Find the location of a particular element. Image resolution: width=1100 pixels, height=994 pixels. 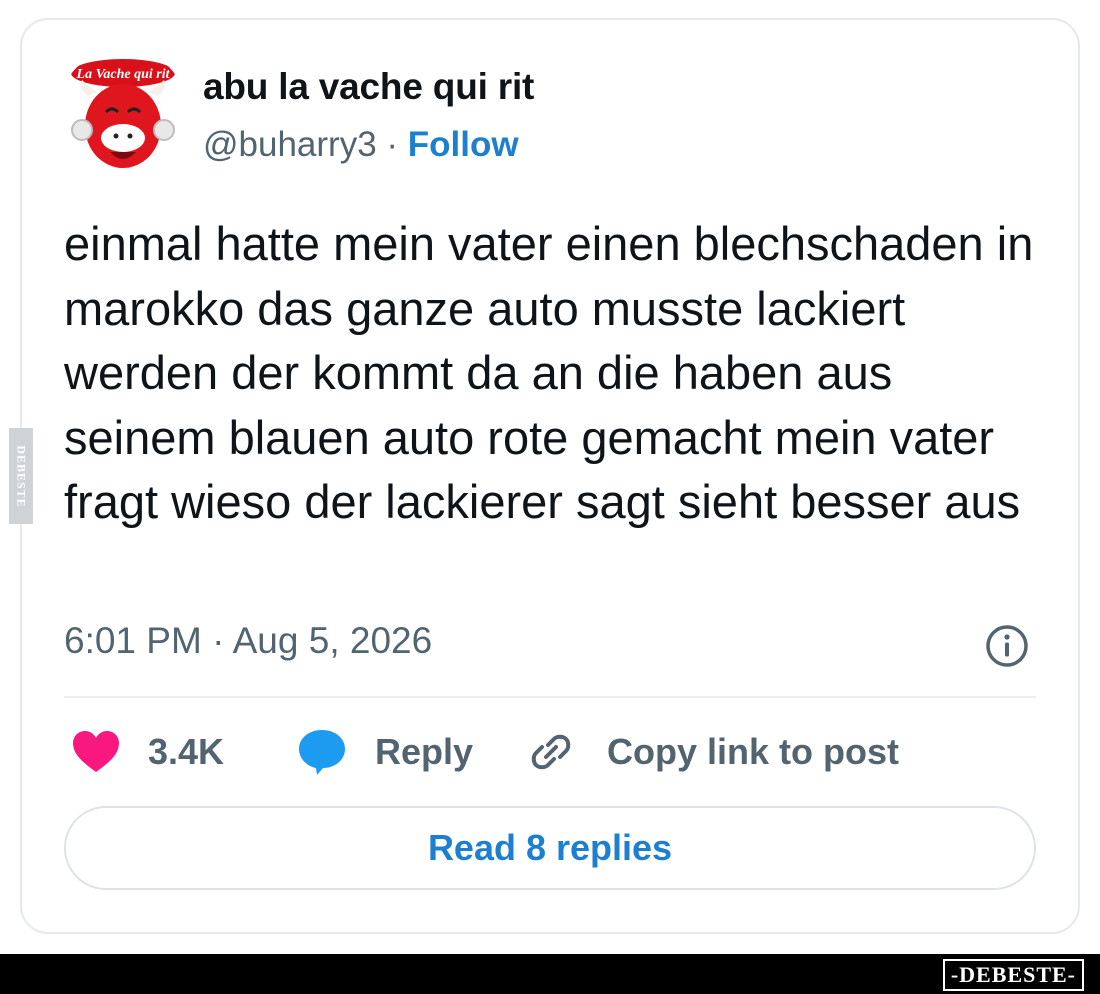

author-handle: @buharry3 is located at coordinates (290, 144).